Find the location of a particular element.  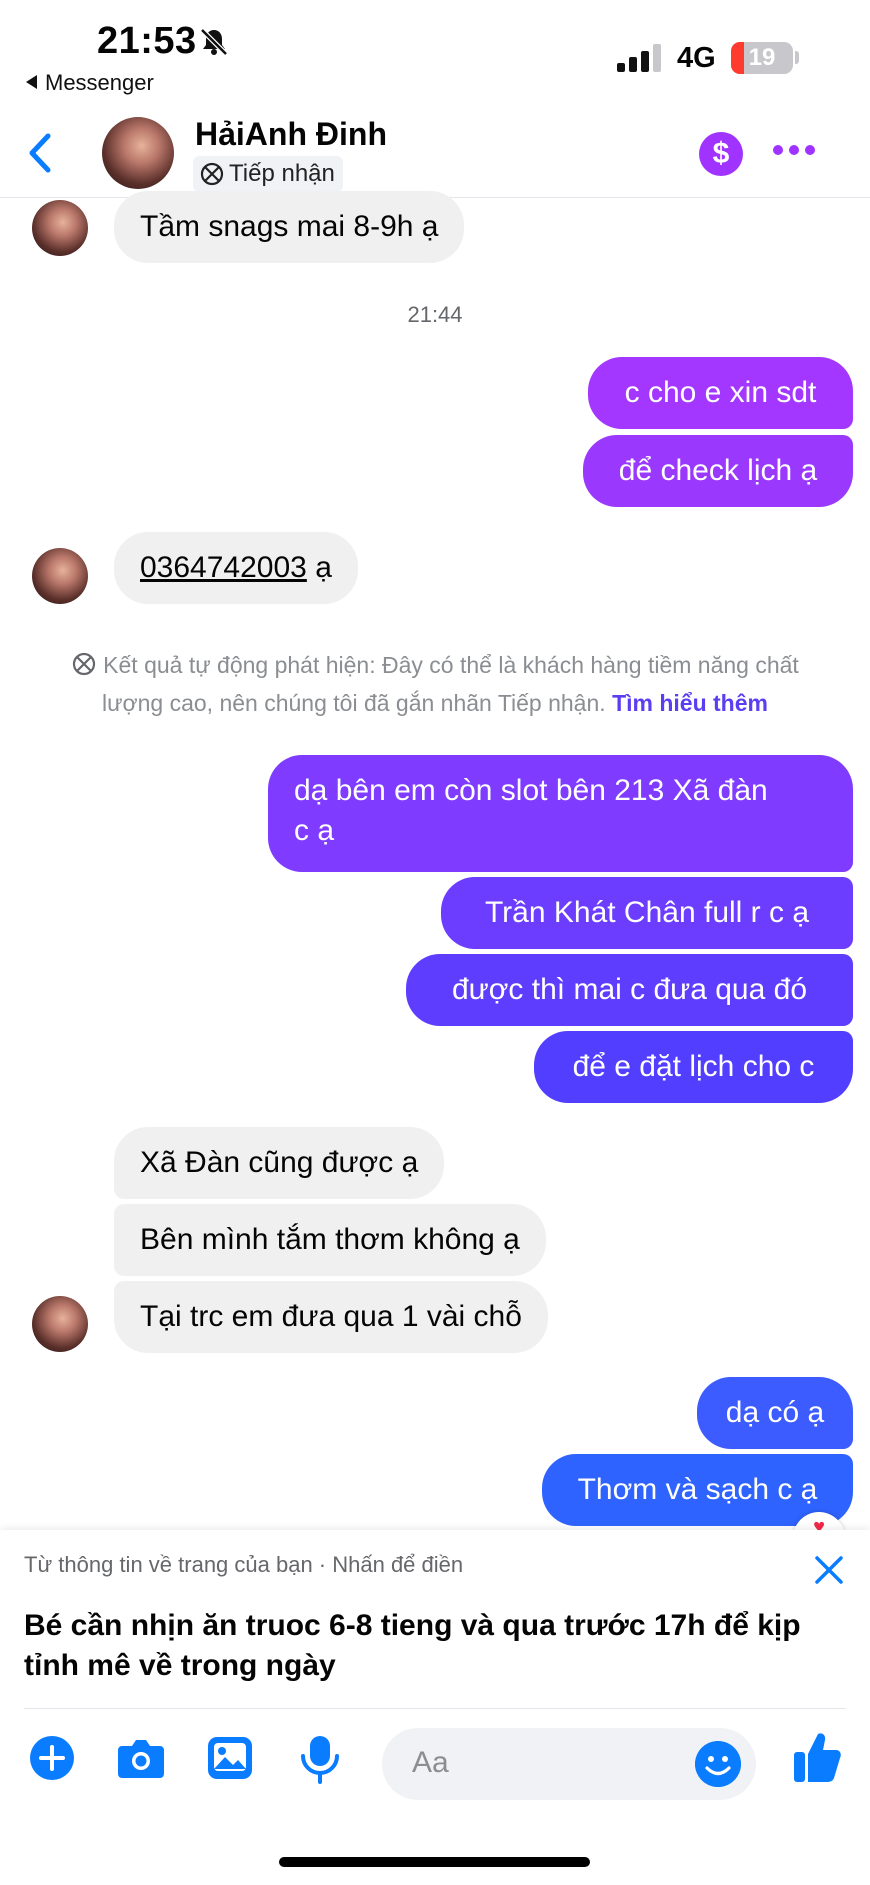

battery-icon: 19 is located at coordinates (762, 58).